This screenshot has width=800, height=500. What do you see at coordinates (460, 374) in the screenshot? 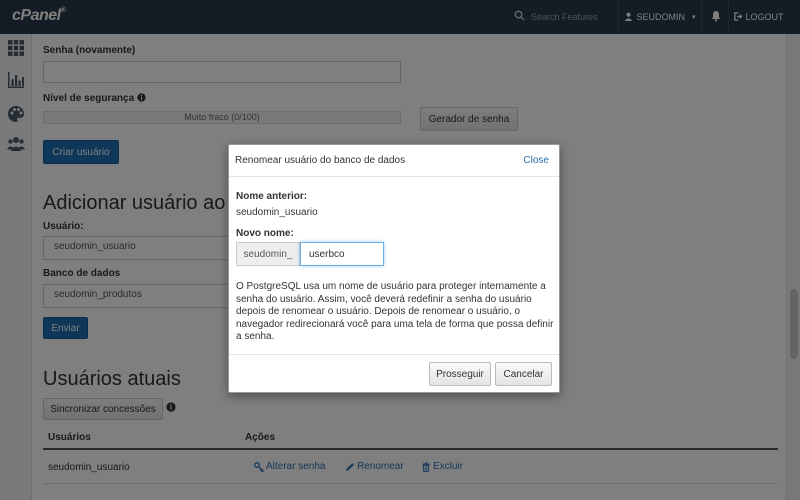
I see `proceed-button: Prosseguir` at bounding box center [460, 374].